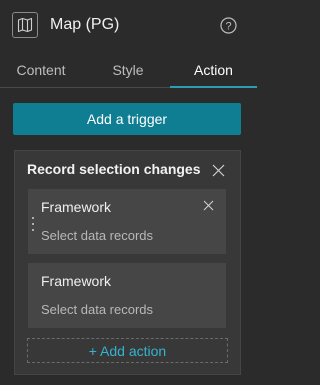 The height and width of the screenshot is (385, 320). I want to click on panel-header: Map (PG) ?, so click(128, 26).